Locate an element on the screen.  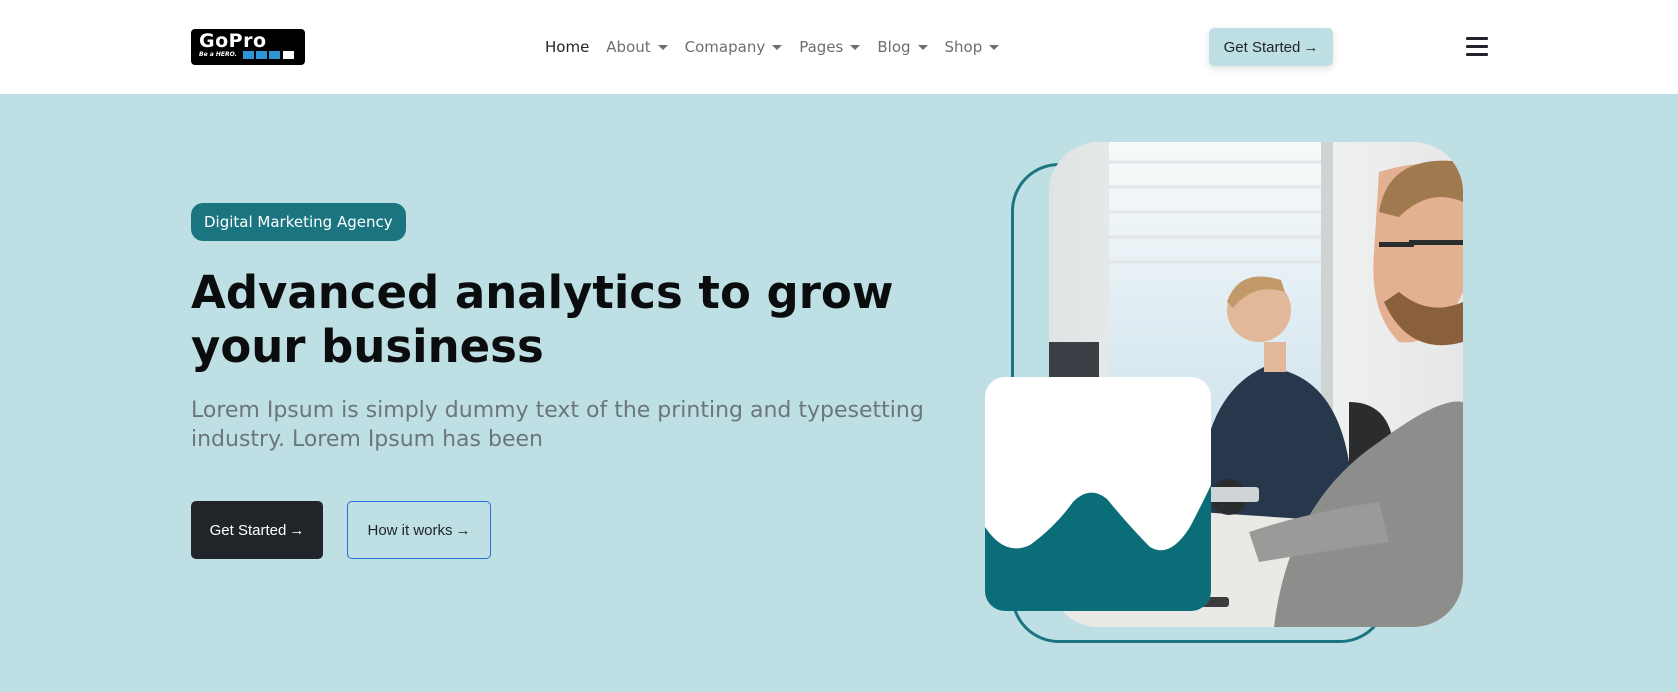
how-it-works-label: How it works is located at coordinates (410, 530).